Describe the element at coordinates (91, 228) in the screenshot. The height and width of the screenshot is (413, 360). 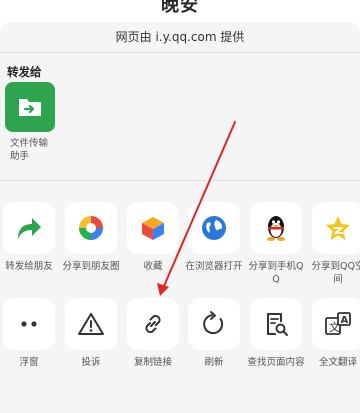
I see `moments-aperture-icon` at that location.